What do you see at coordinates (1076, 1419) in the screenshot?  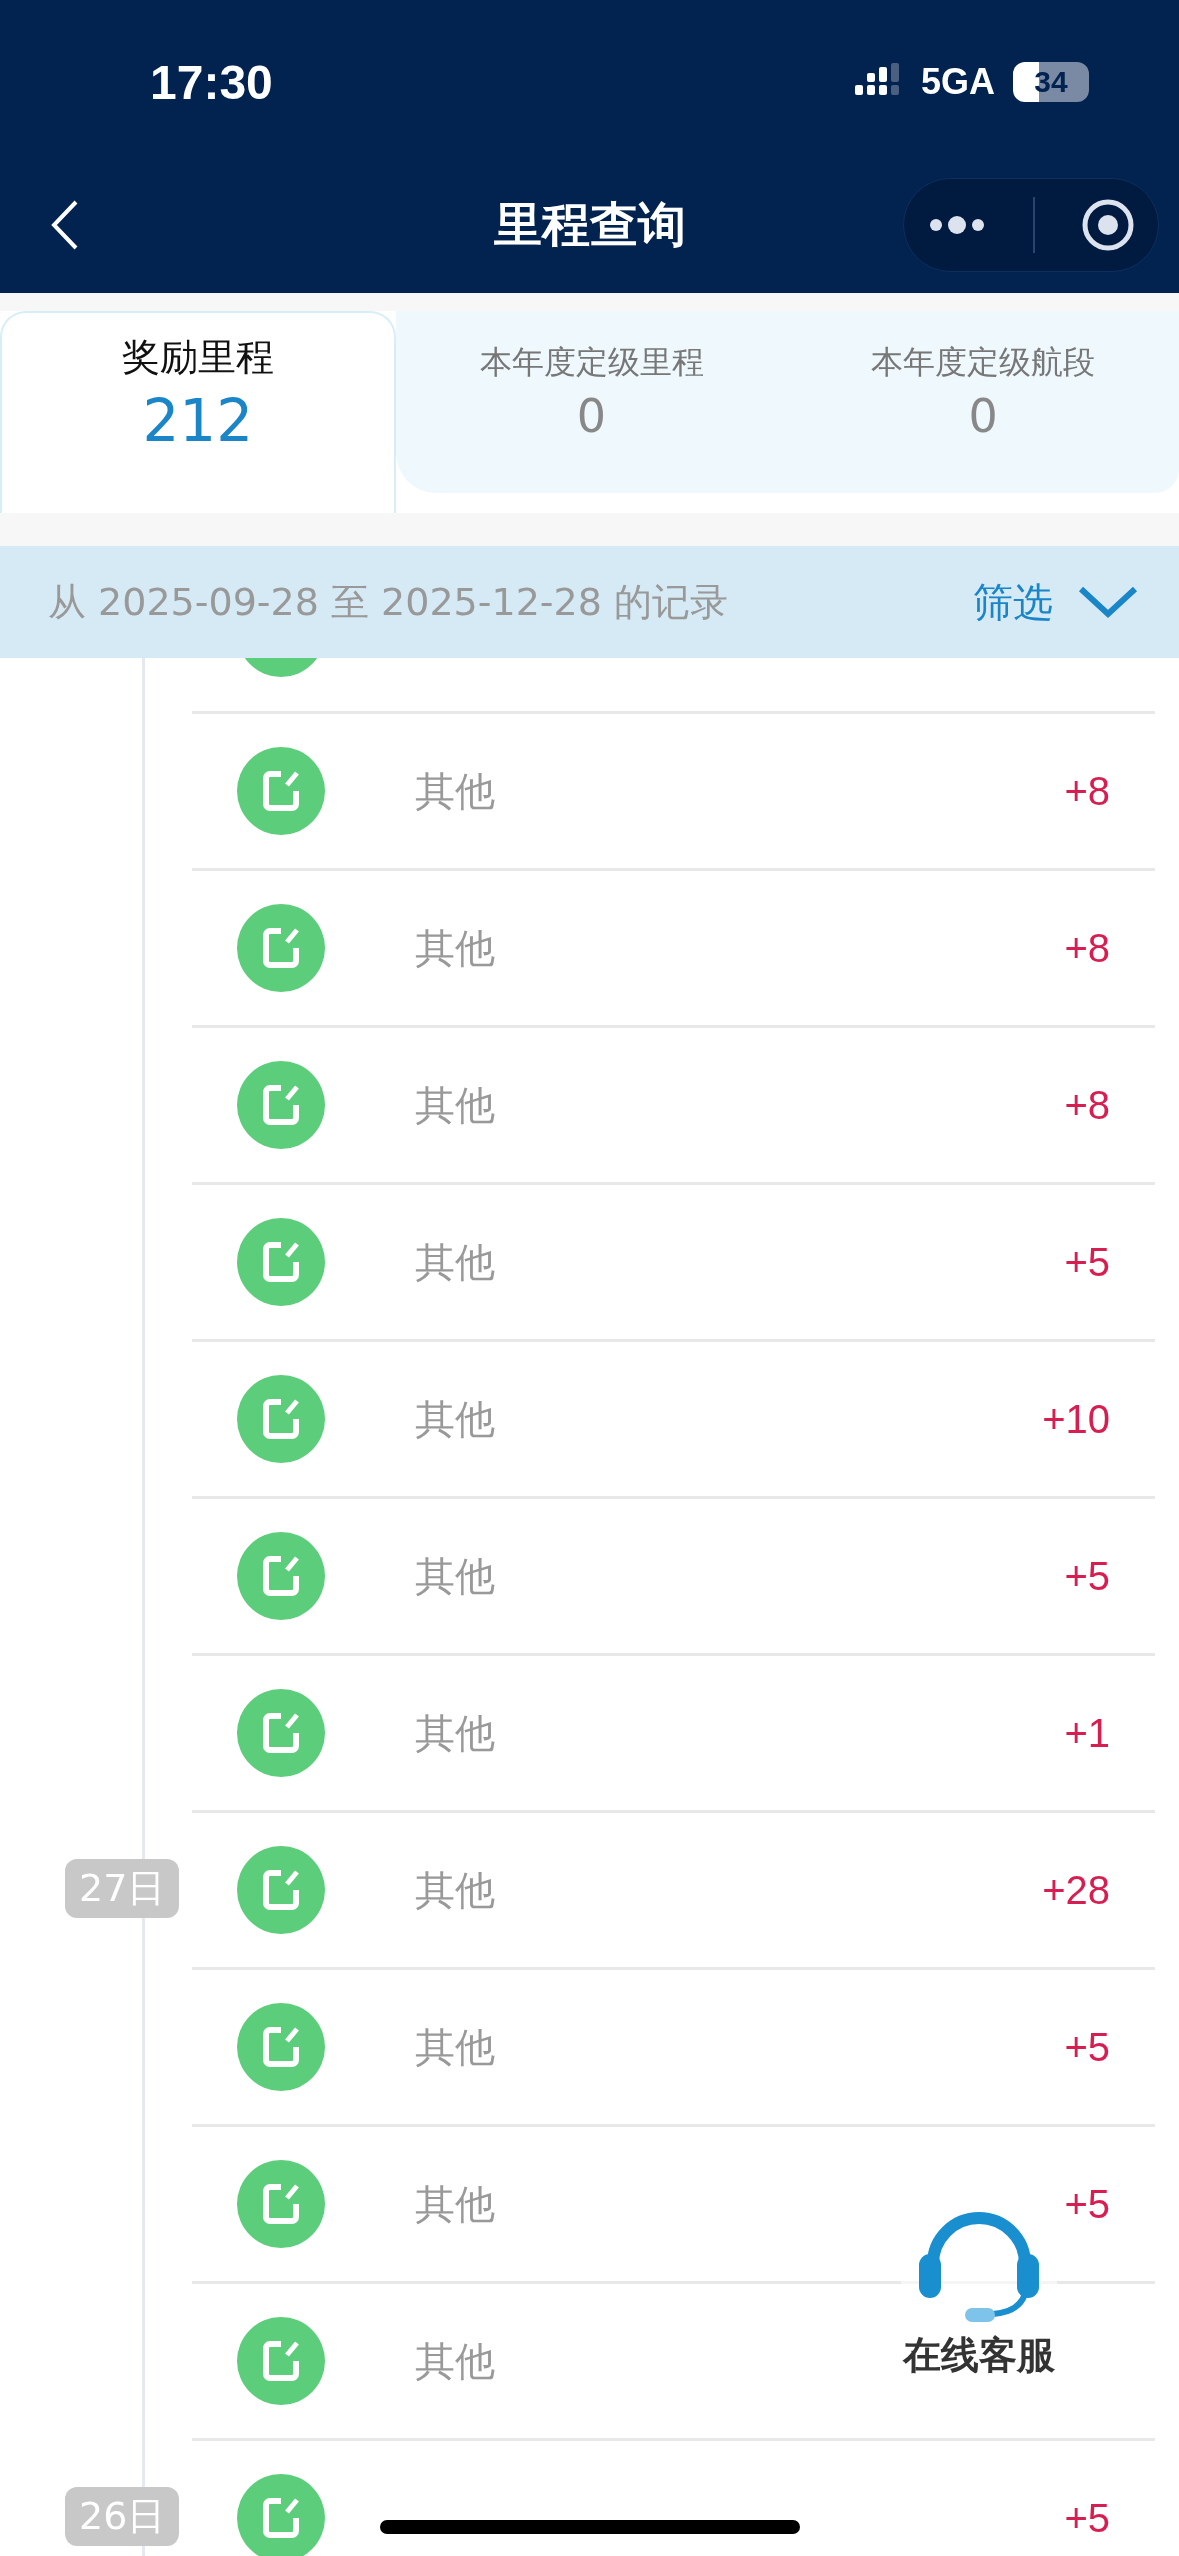 I see `mileage-amount: +10` at bounding box center [1076, 1419].